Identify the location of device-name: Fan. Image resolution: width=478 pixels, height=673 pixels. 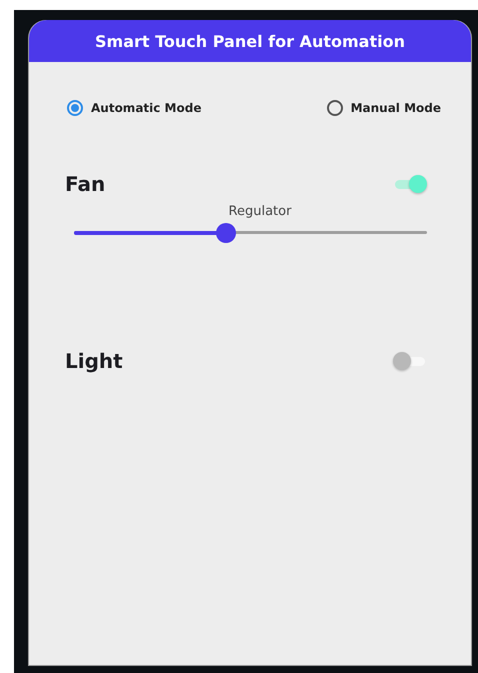
(85, 184).